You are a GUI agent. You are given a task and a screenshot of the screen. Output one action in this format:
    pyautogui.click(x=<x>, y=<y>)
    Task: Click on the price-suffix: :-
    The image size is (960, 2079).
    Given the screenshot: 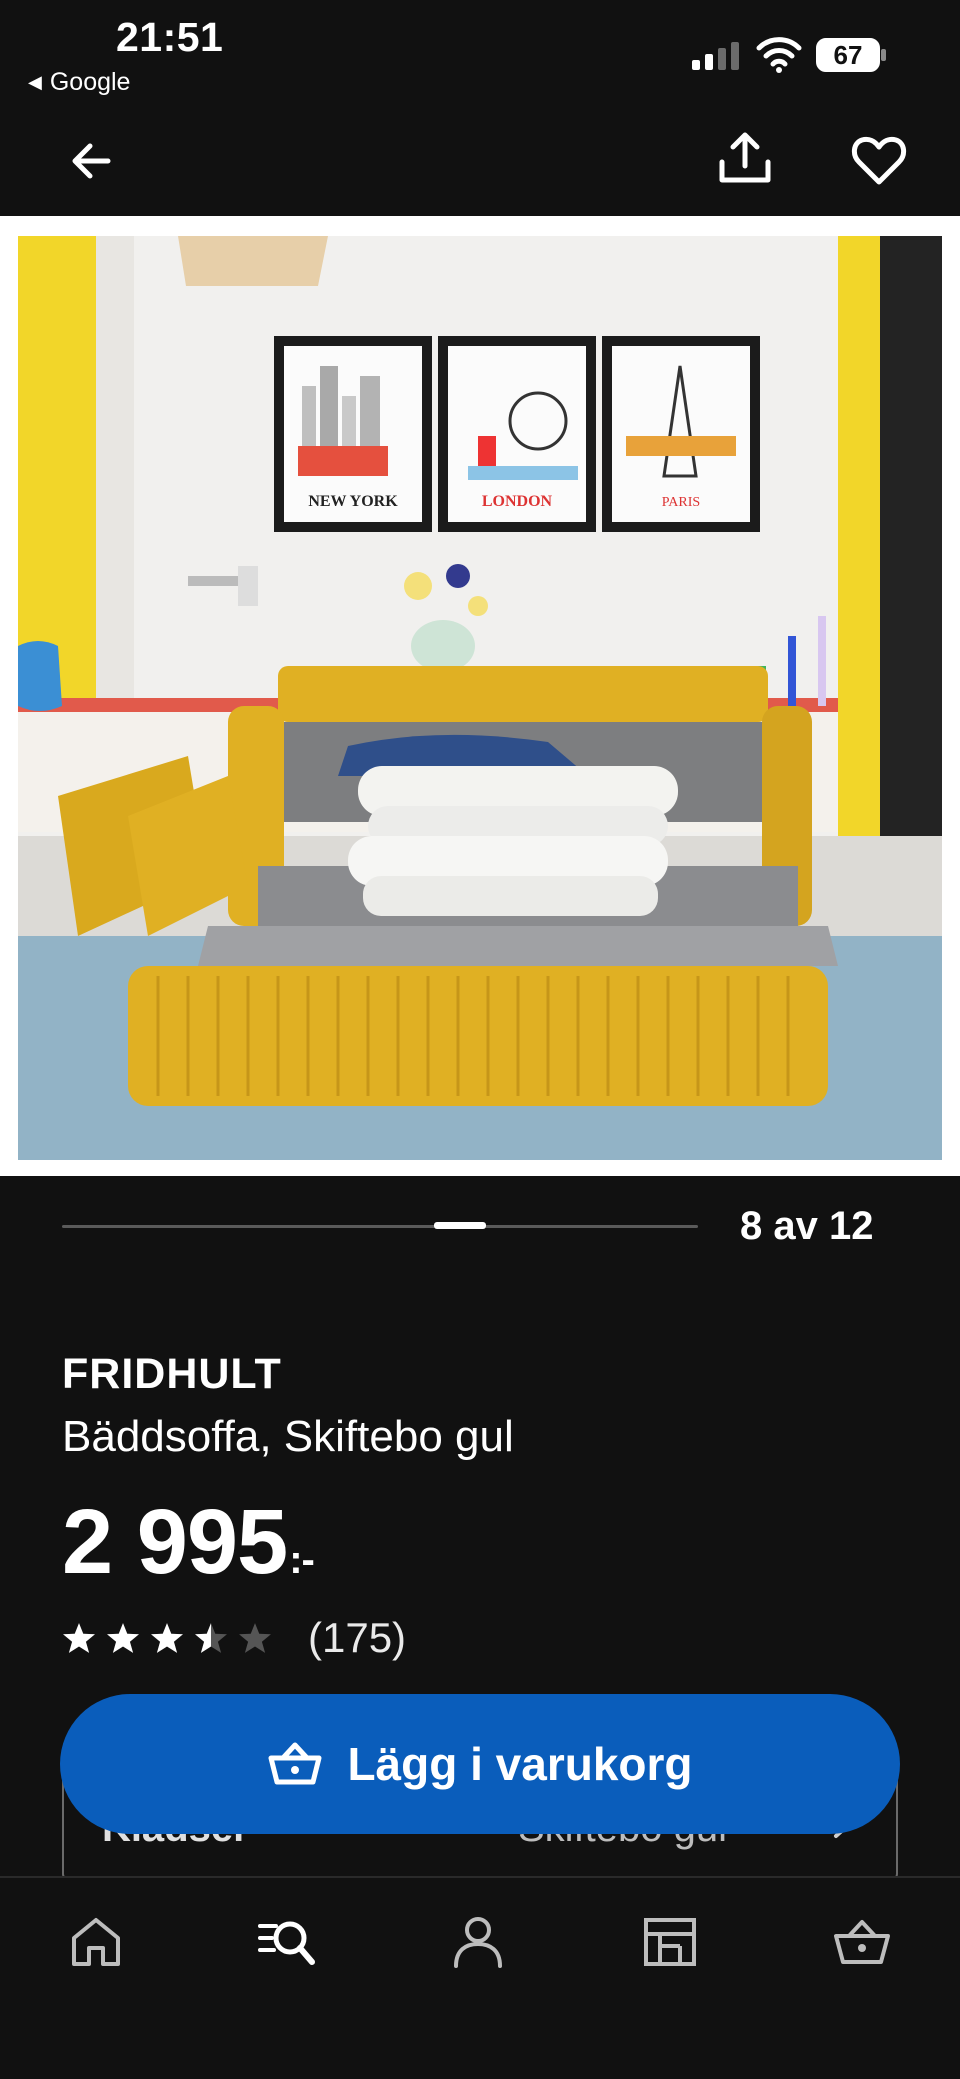 What is the action you would take?
    pyautogui.click(x=302, y=1560)
    